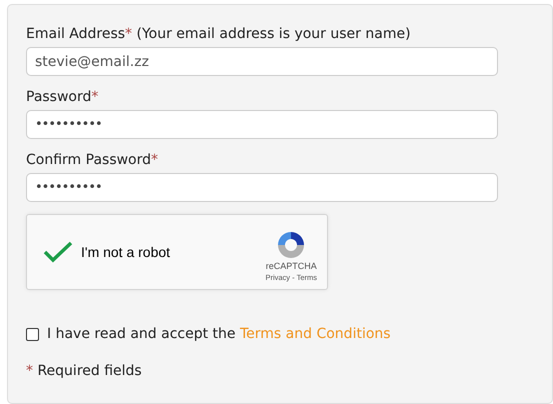 This screenshot has height=404, width=553. What do you see at coordinates (291, 266) in the screenshot?
I see `captcha-brand: reCAPTCHA` at bounding box center [291, 266].